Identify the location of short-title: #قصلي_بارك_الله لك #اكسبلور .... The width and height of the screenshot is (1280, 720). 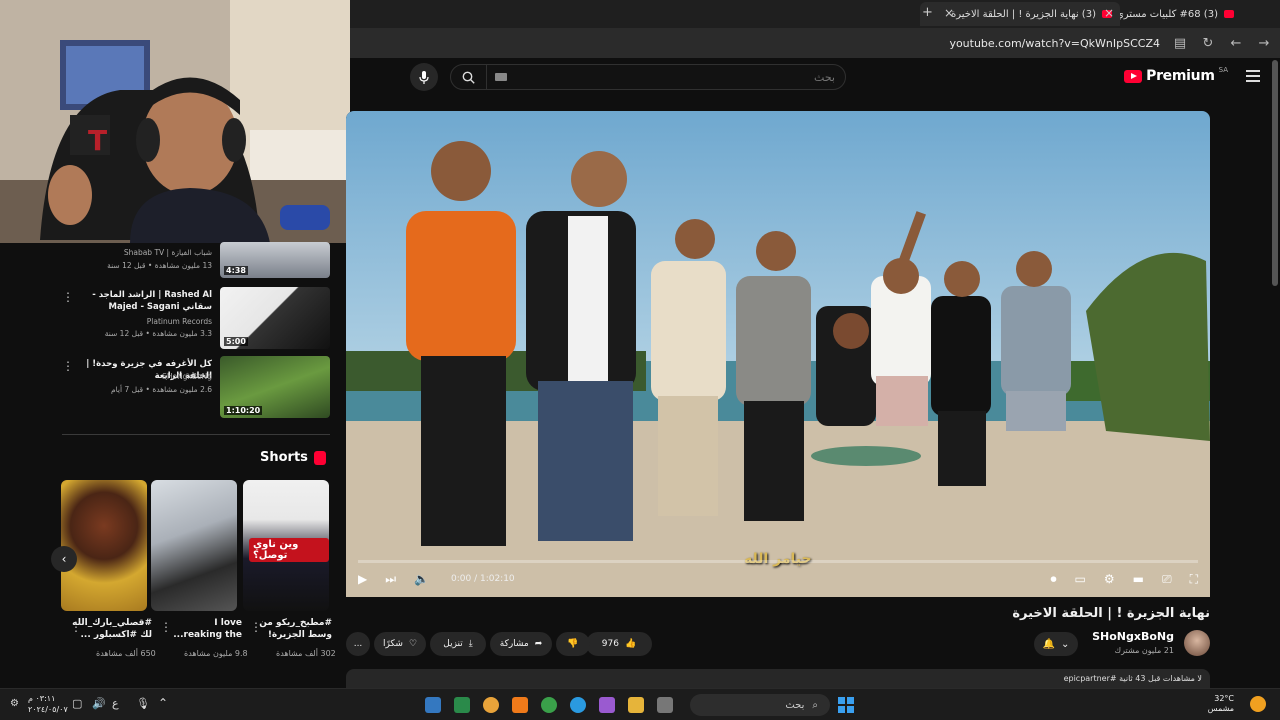
(112, 629).